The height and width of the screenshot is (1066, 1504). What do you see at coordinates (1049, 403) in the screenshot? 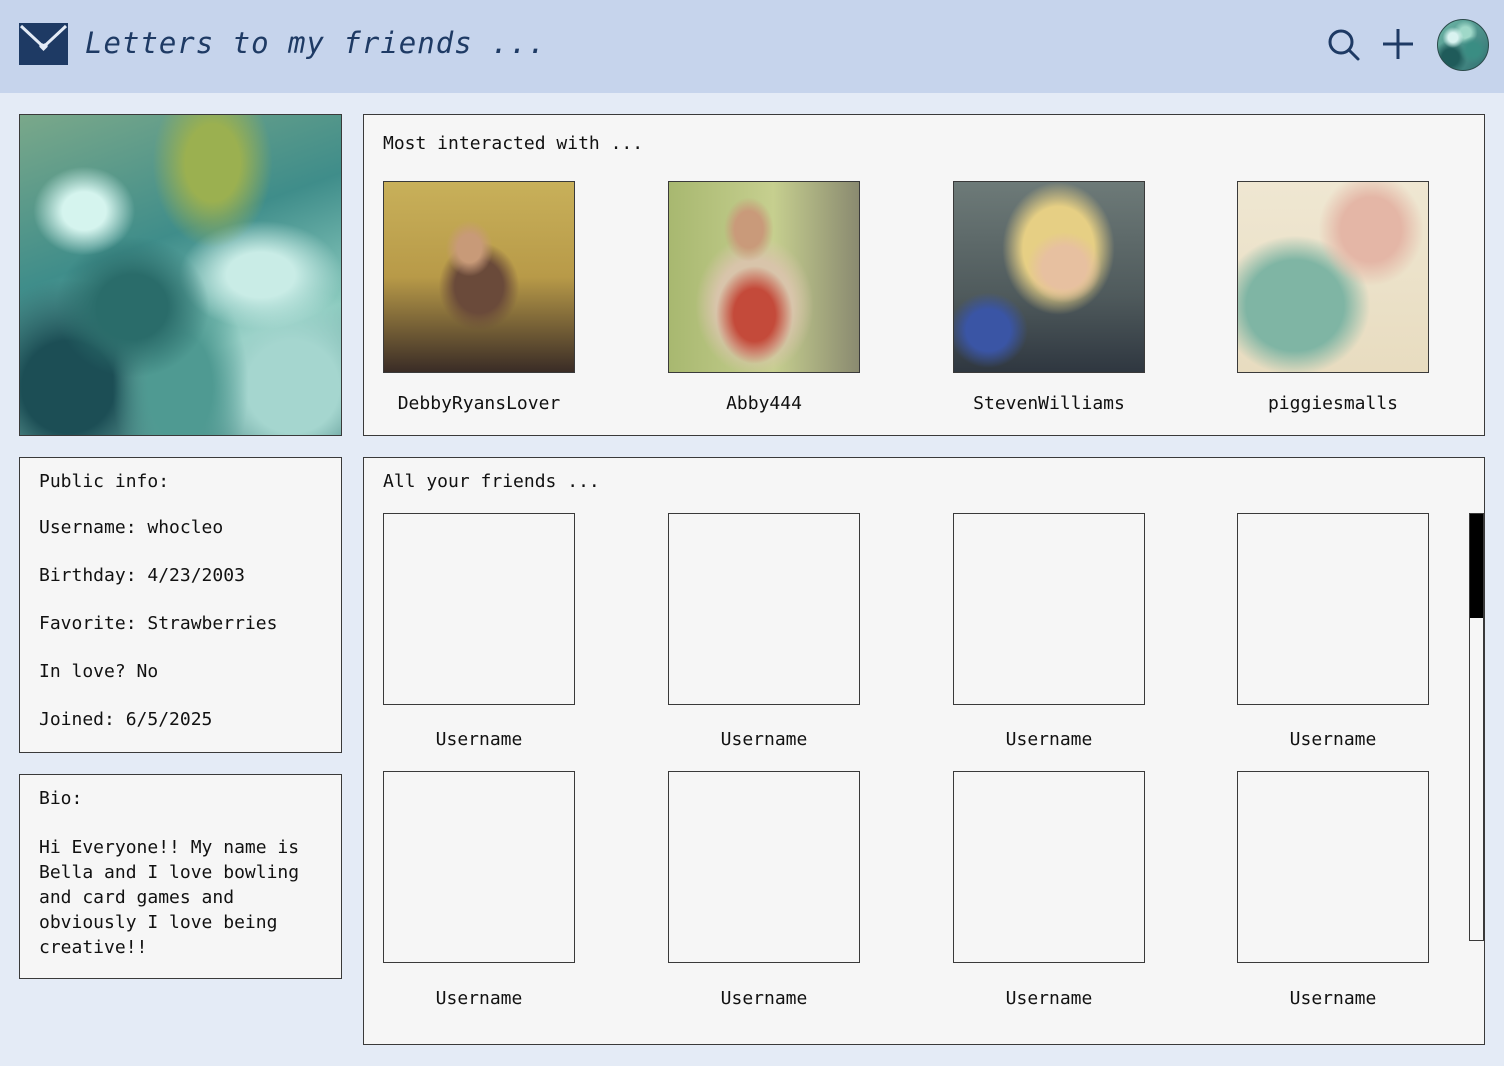
I see `friend-username: StevenWilliams` at bounding box center [1049, 403].